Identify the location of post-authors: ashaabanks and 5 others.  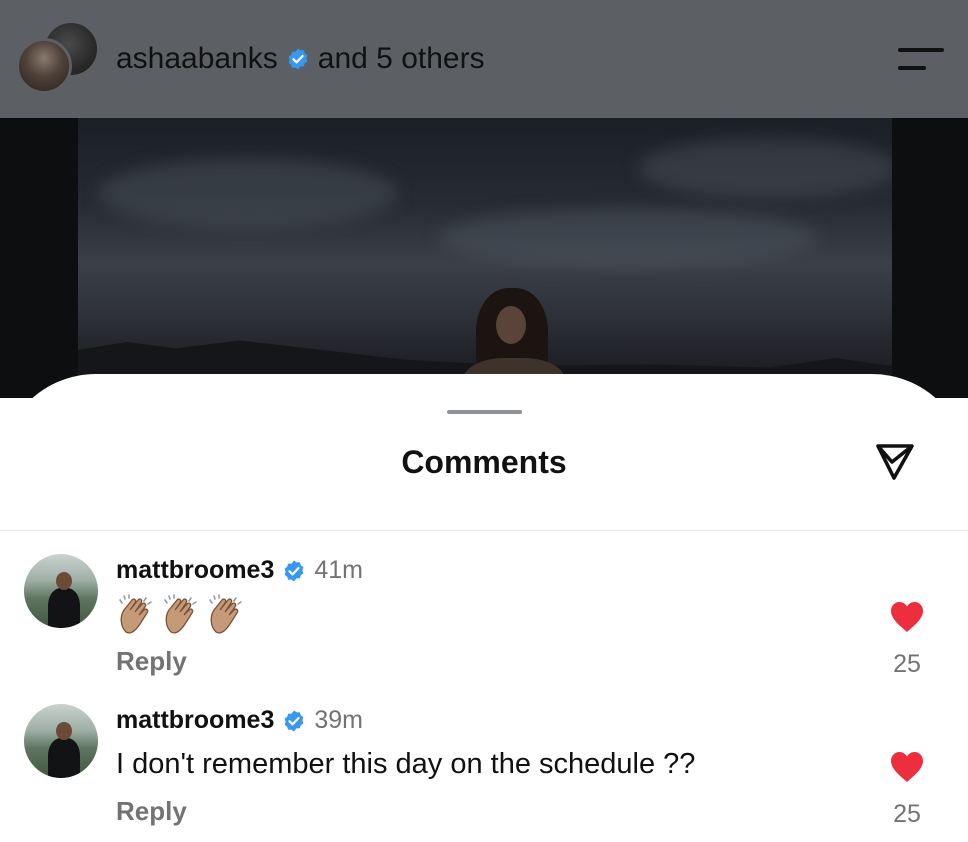
(300, 59).